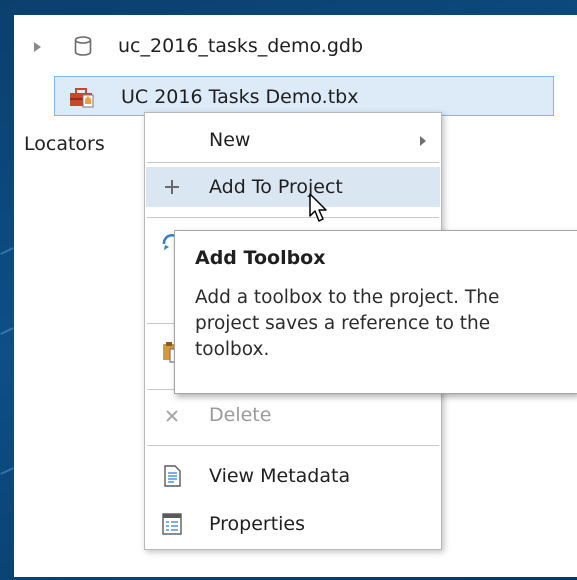 This screenshot has height=580, width=577. I want to click on tree-item-gdb-label: uc_2016_tasks_demo.gdb, so click(240, 46).